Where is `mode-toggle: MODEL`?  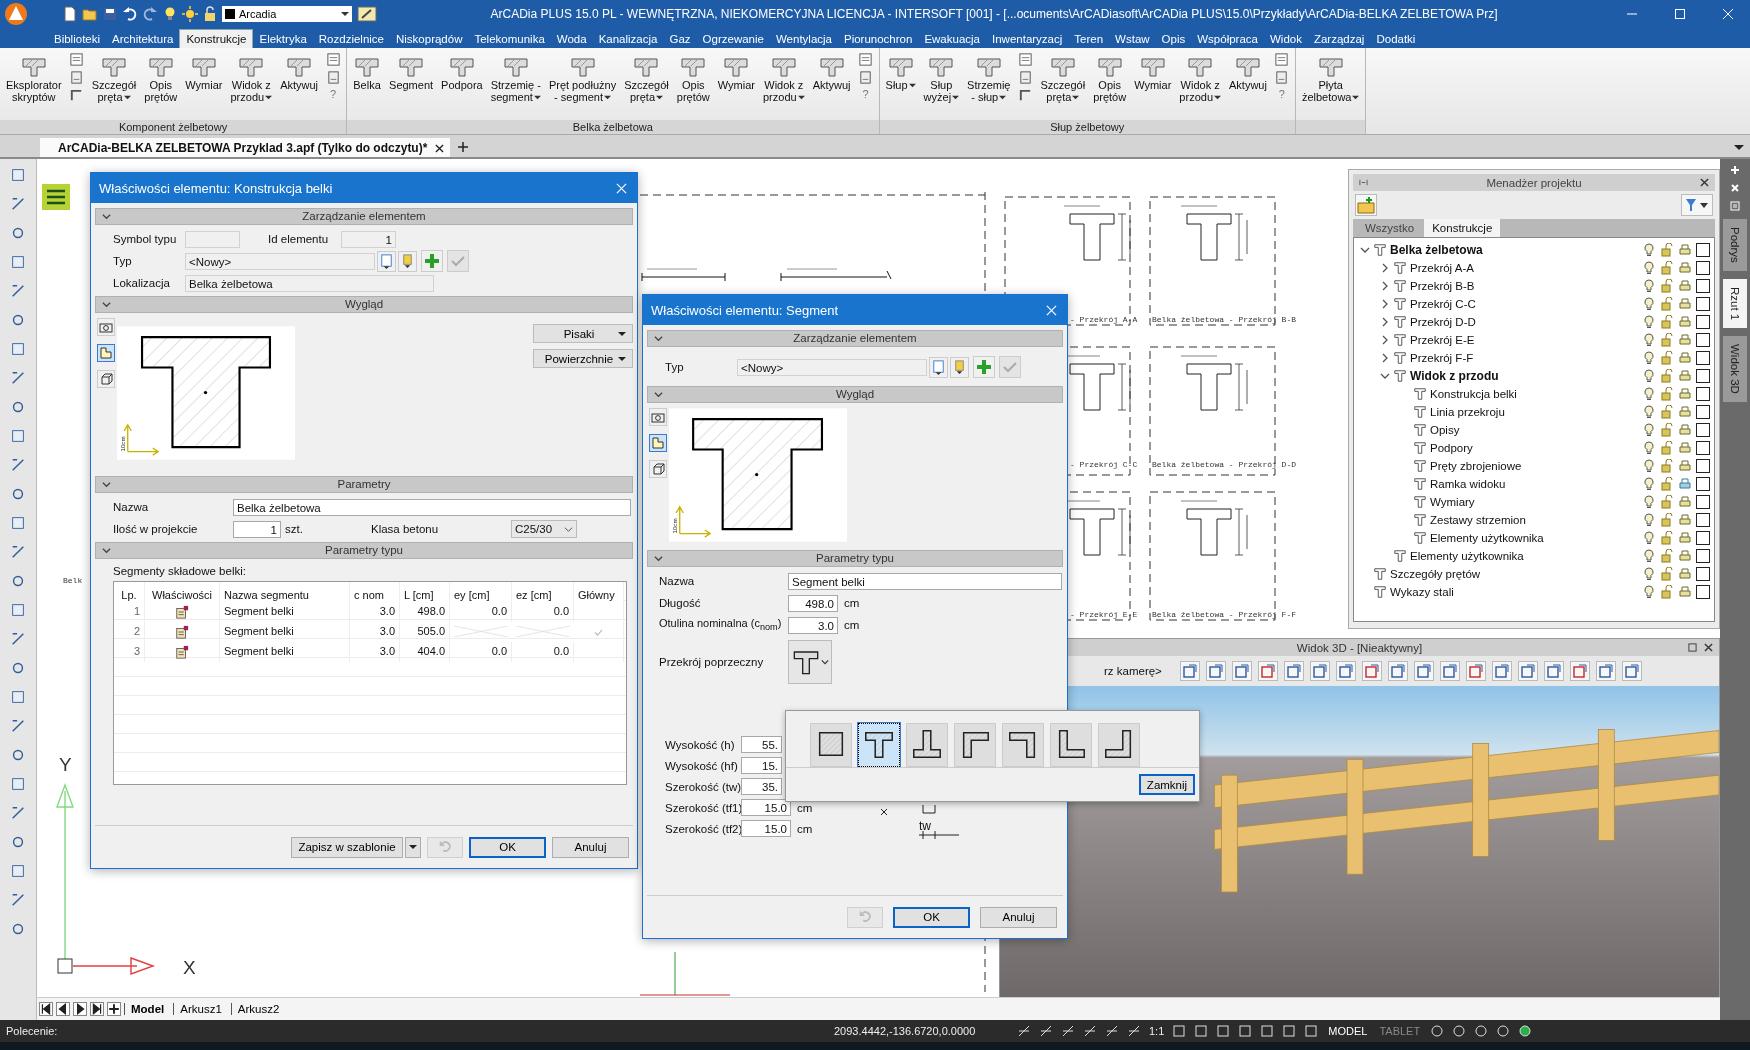 mode-toggle: MODEL is located at coordinates (1348, 1031).